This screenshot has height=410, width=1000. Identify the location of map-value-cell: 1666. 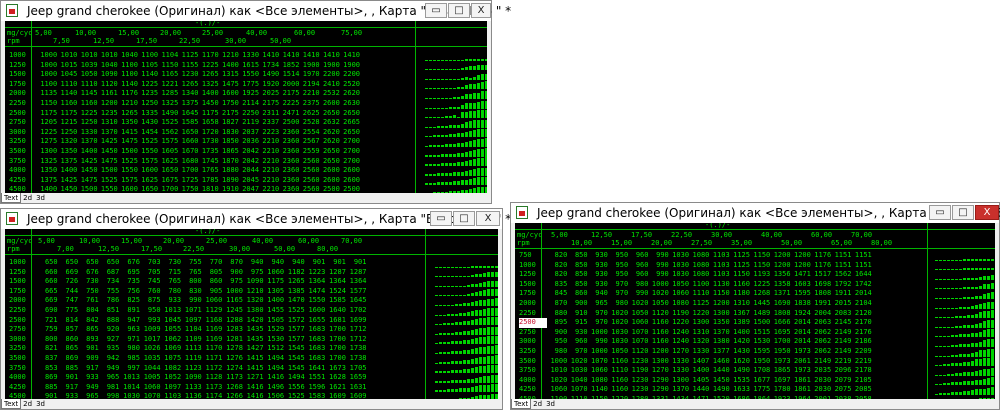
(780, 323).